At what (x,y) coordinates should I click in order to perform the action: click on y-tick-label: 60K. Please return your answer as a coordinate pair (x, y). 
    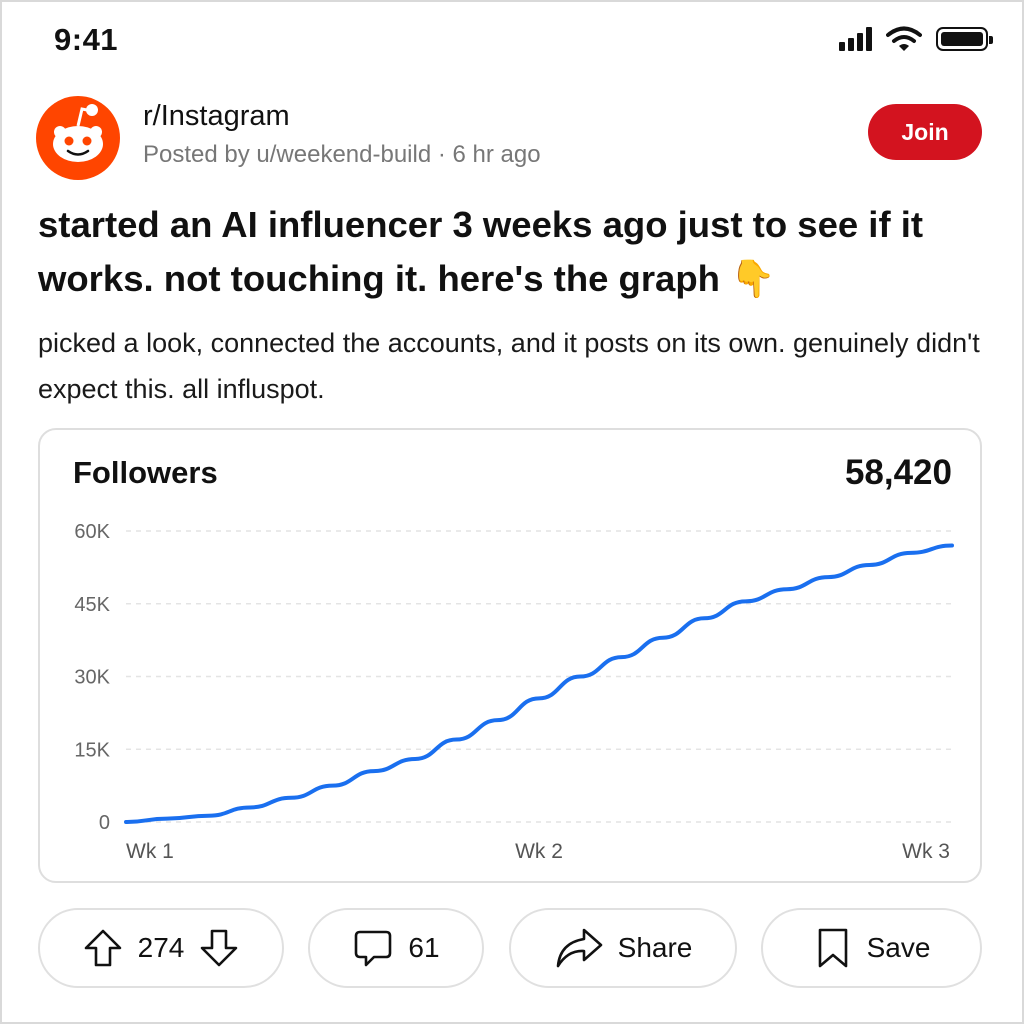
    Looking at the image, I should click on (92, 532).